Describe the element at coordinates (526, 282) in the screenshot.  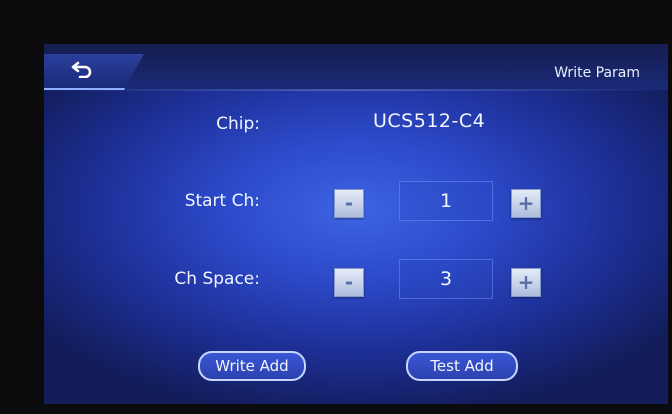
I see `ch-space-increment-button: +` at that location.